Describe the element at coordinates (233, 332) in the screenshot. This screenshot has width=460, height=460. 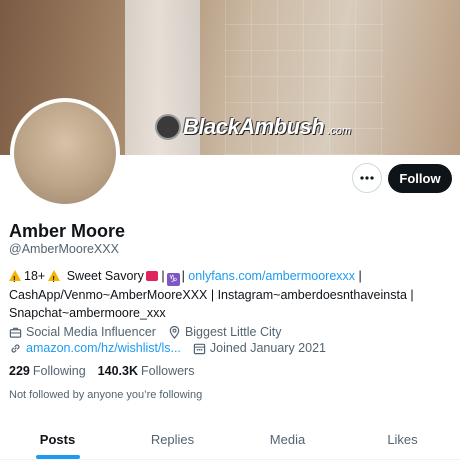
I see `location-text: Biggest Little City` at that location.